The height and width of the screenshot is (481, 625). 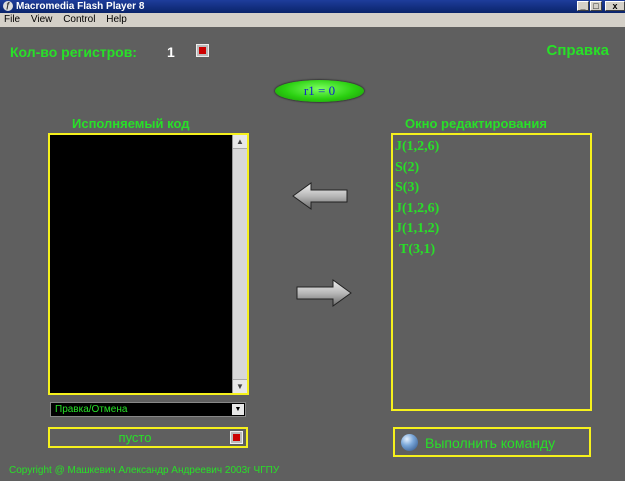 I want to click on code-line: J(1,1,2), so click(x=492, y=229).